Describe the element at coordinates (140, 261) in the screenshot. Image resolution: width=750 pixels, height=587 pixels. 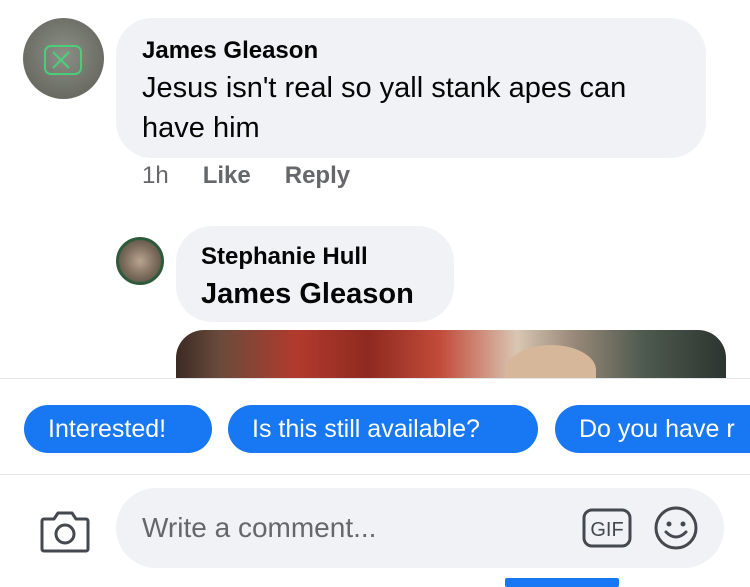
I see `avatar-stephanie-hull` at that location.